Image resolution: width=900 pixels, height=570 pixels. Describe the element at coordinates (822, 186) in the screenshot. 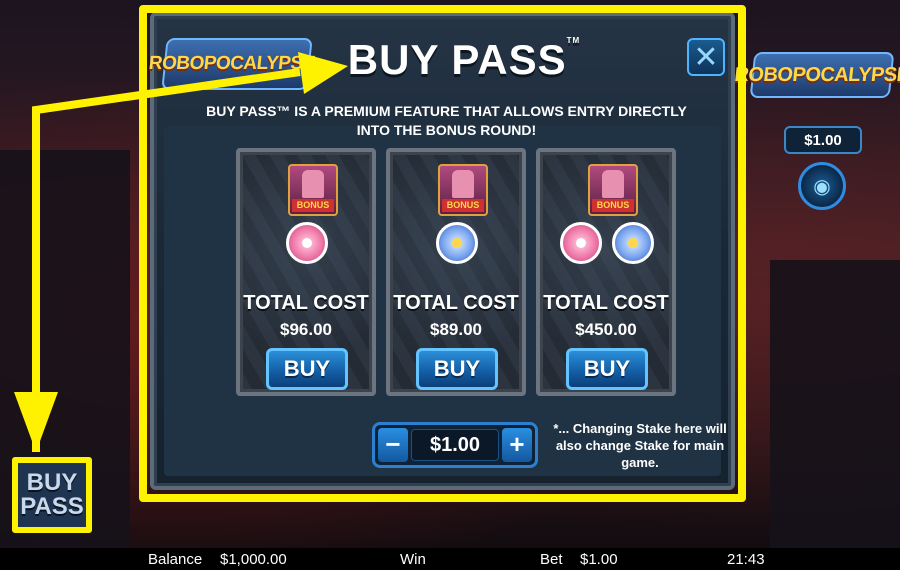

I see `coin-stack-icon: ◉` at that location.